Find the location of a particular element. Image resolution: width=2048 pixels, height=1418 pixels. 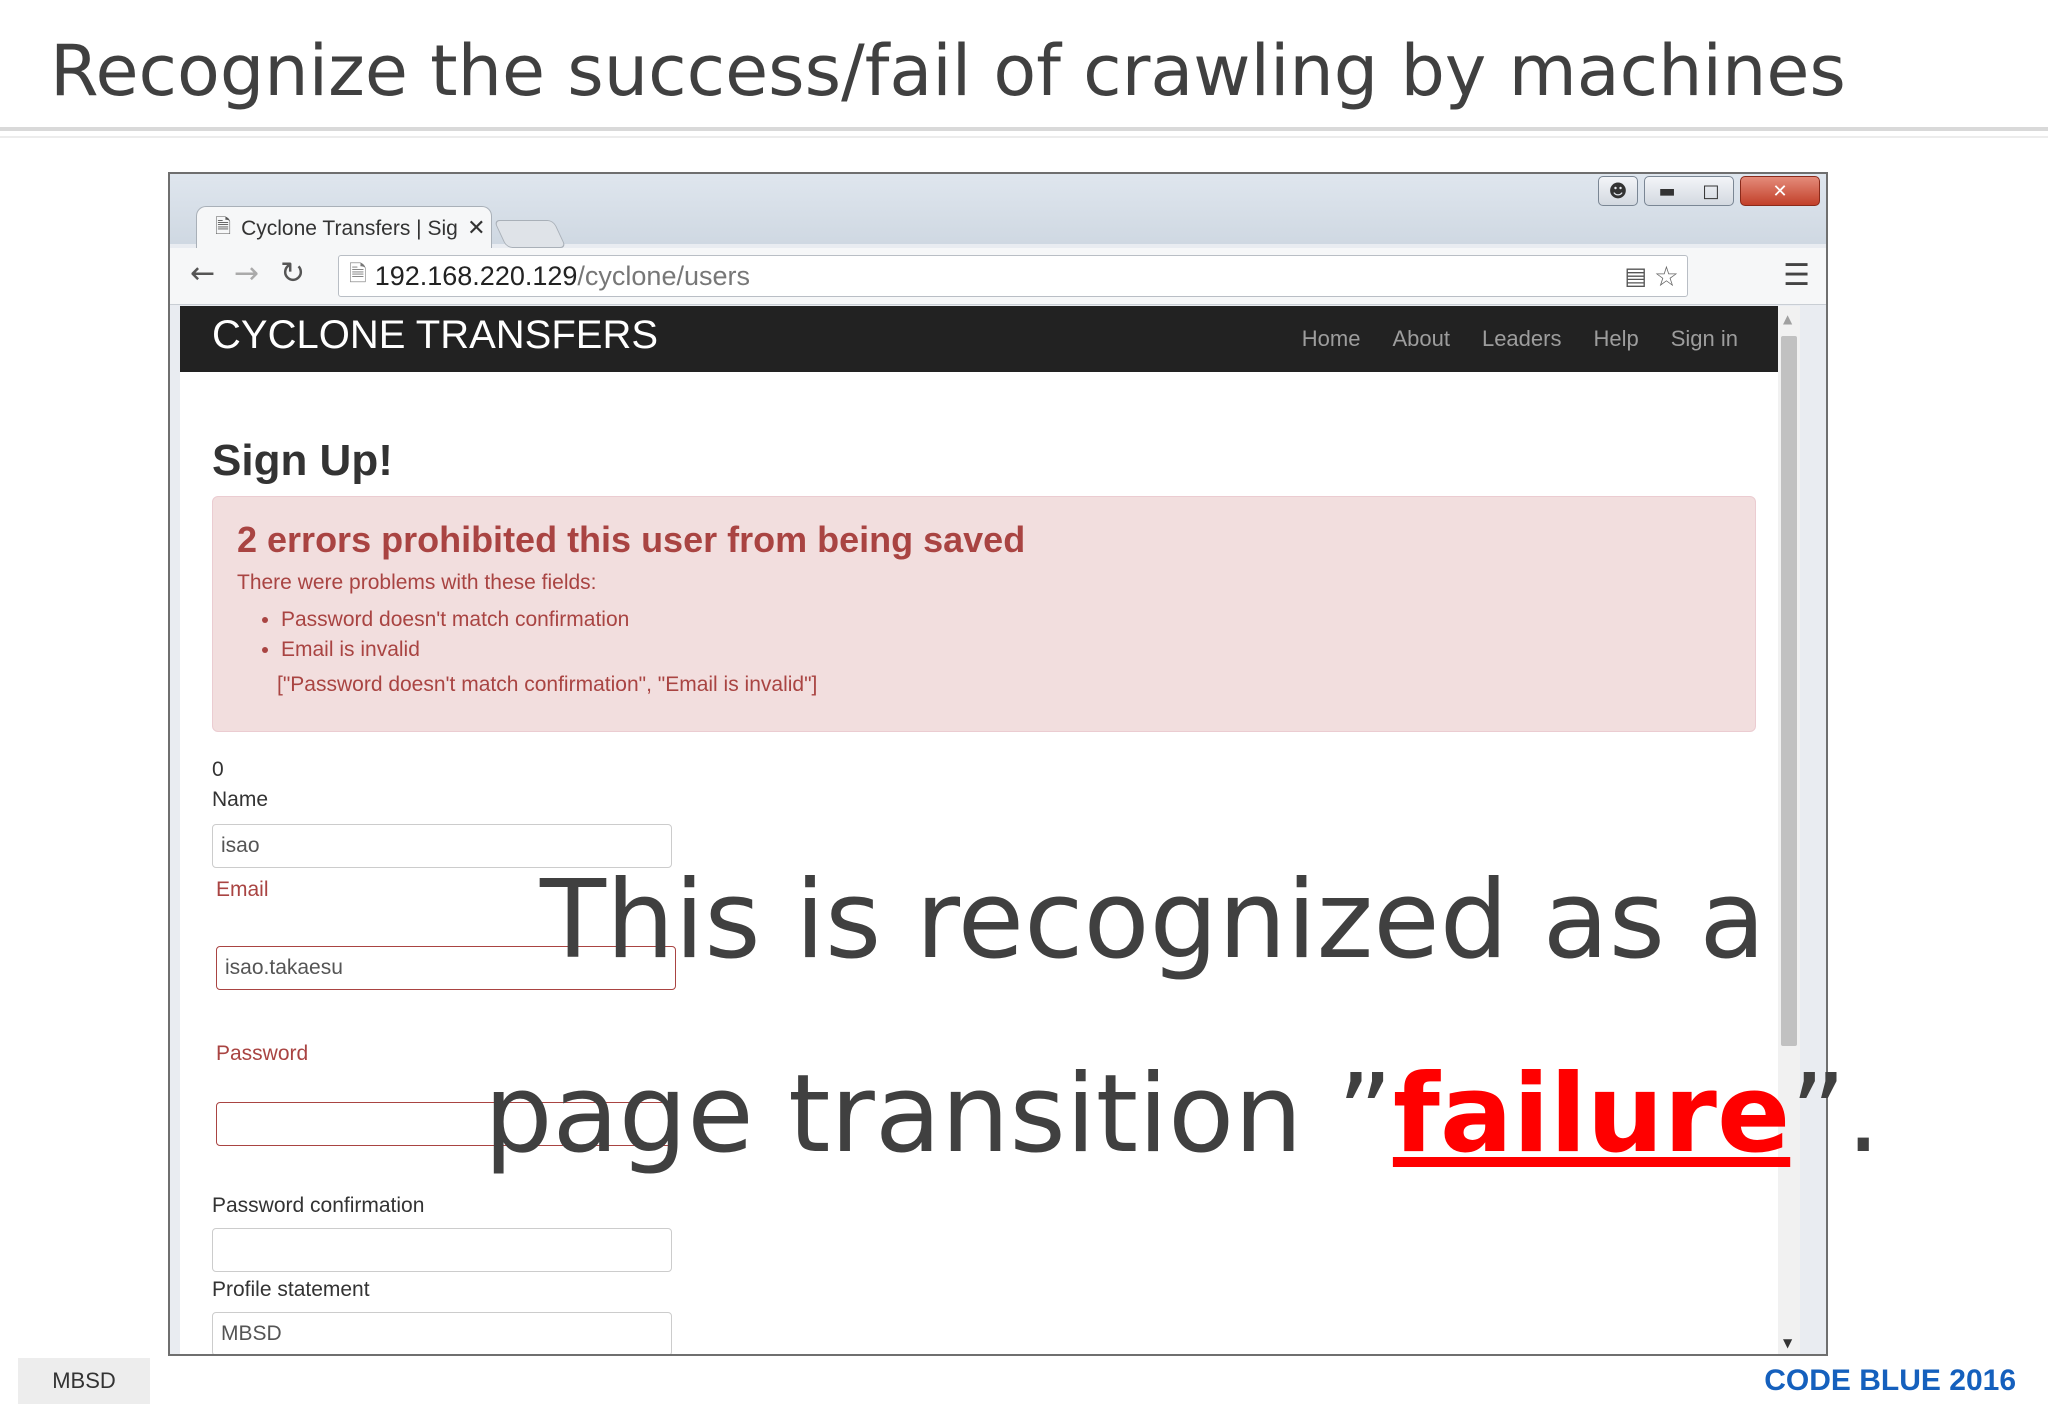

translate-icon: ▤ is located at coordinates (1635, 276).